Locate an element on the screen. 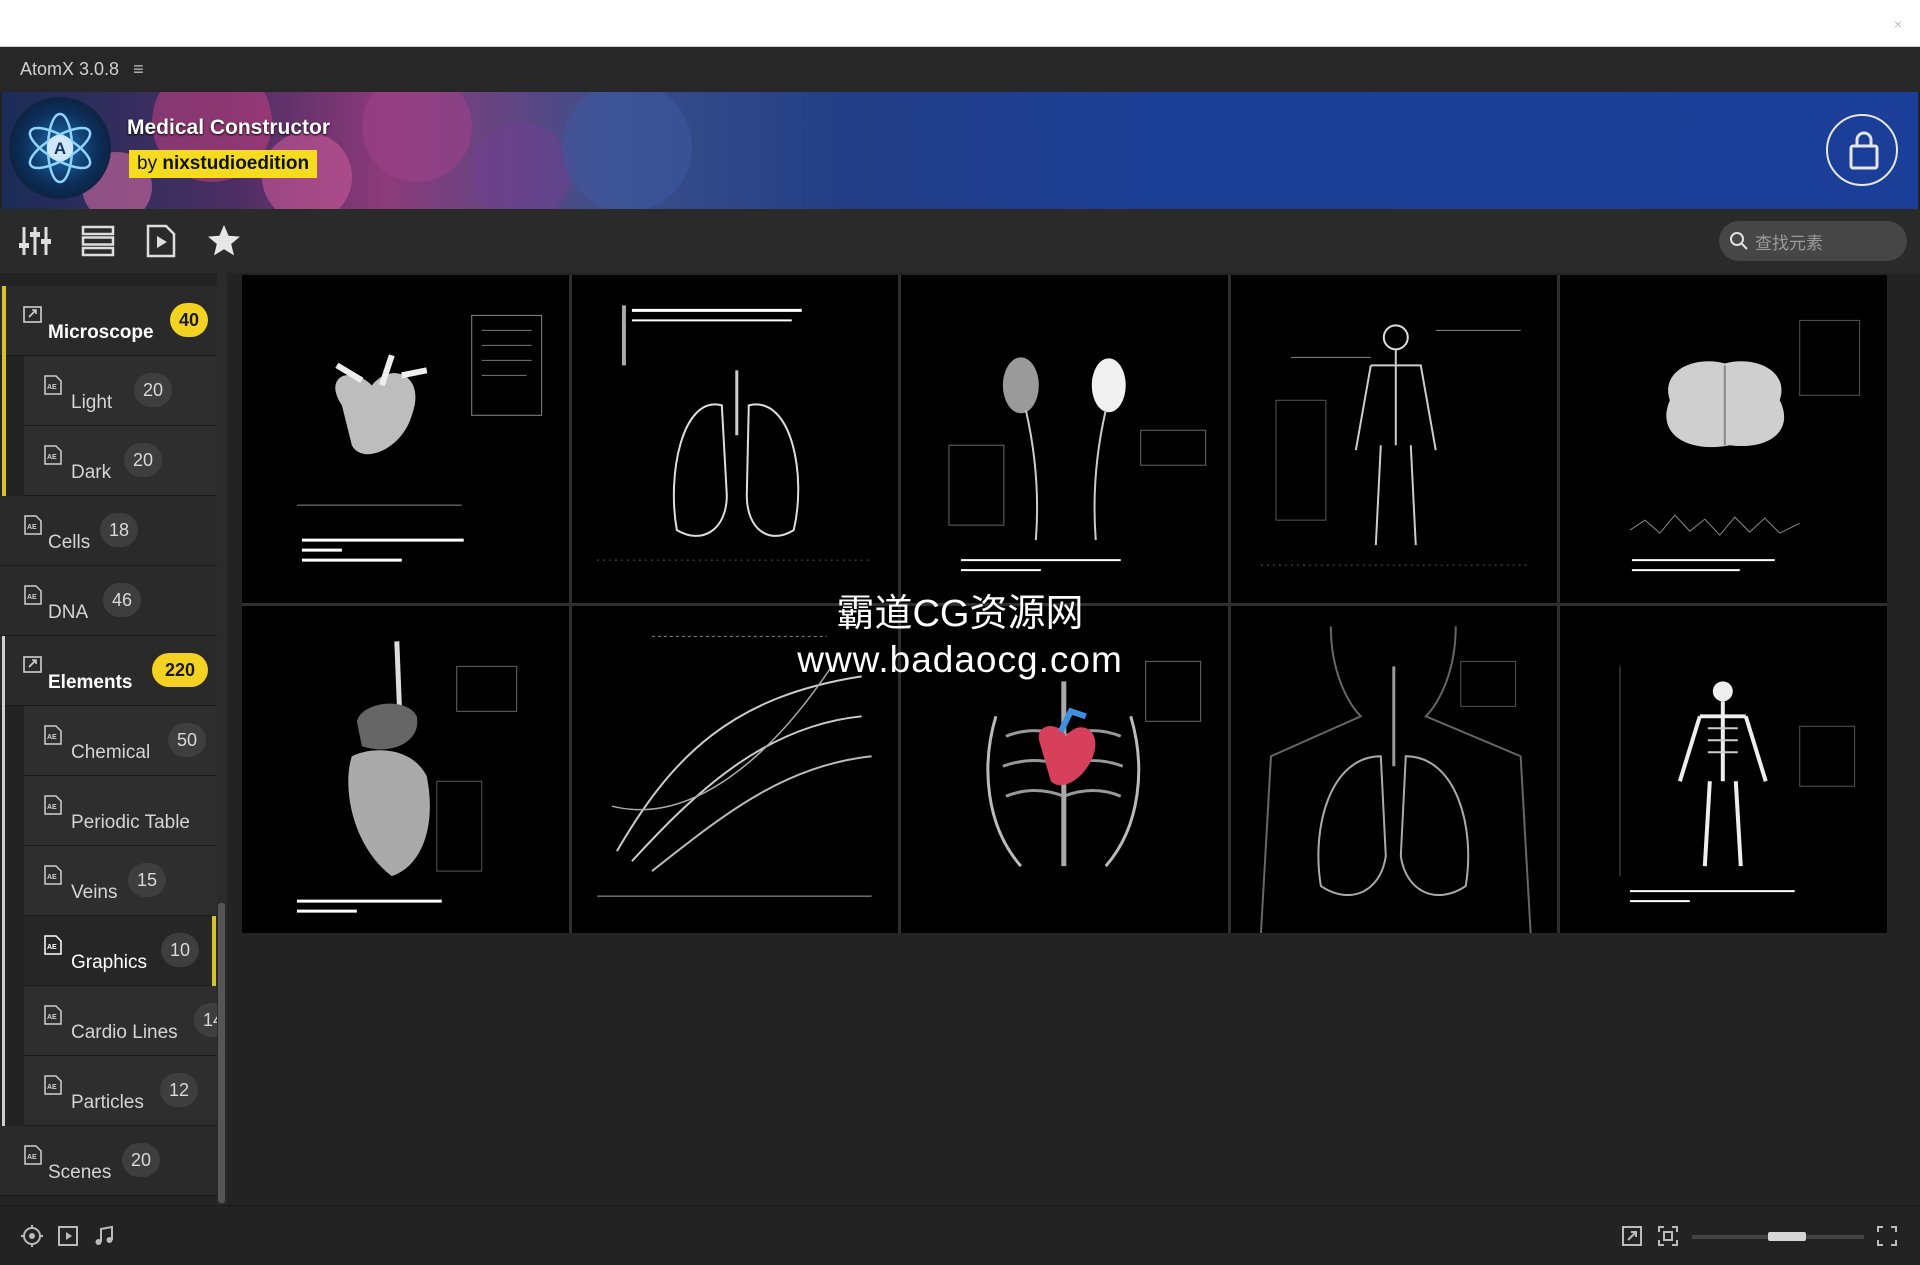  thumbnail-size-slider is located at coordinates (1778, 1236).